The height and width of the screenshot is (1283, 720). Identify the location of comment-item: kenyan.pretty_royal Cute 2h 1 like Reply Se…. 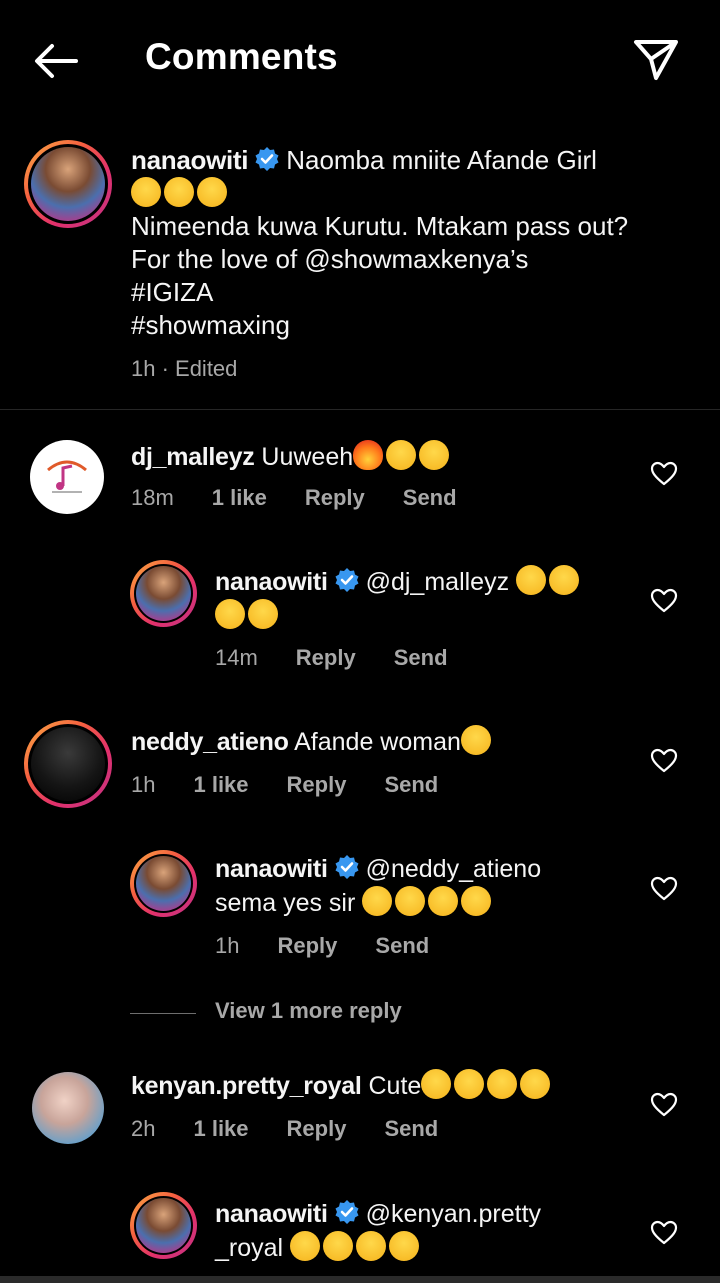
(360, 1120).